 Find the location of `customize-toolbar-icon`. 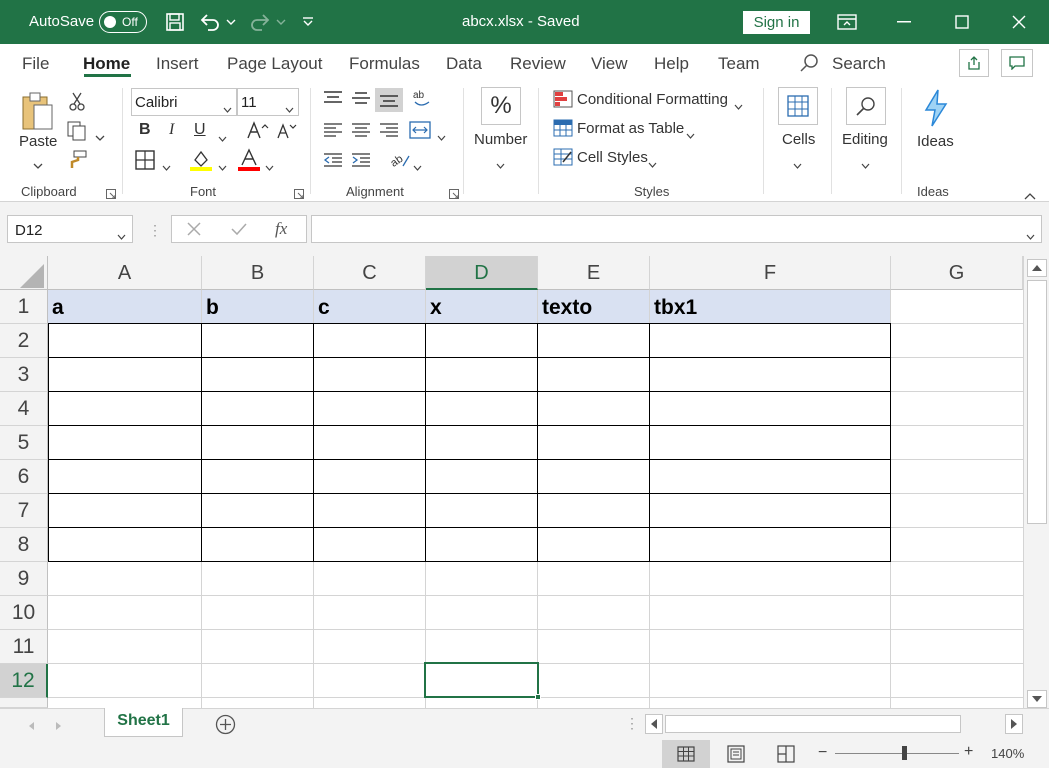

customize-toolbar-icon is located at coordinates (308, 22).